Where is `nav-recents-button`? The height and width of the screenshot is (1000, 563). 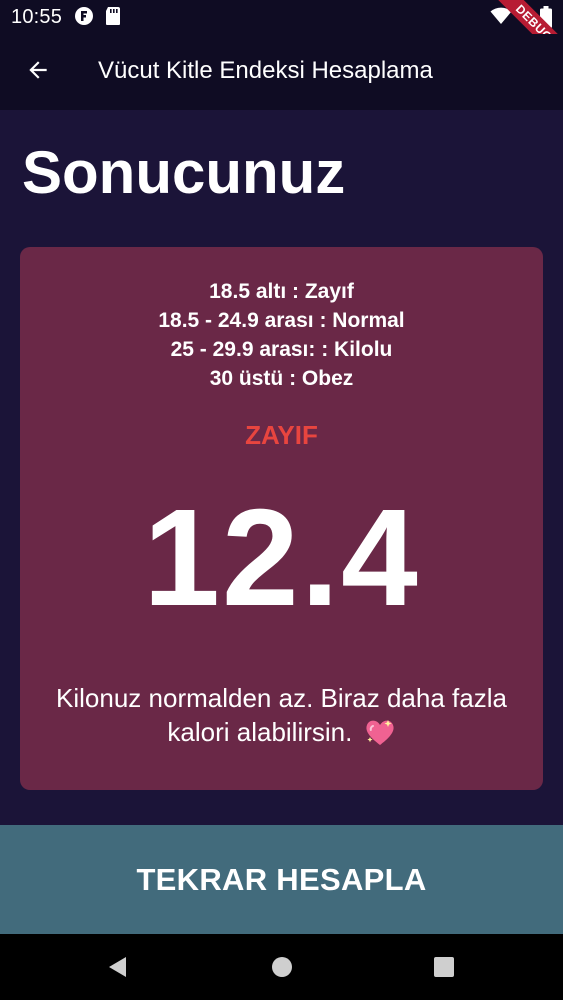
nav-recents-button is located at coordinates (444, 967).